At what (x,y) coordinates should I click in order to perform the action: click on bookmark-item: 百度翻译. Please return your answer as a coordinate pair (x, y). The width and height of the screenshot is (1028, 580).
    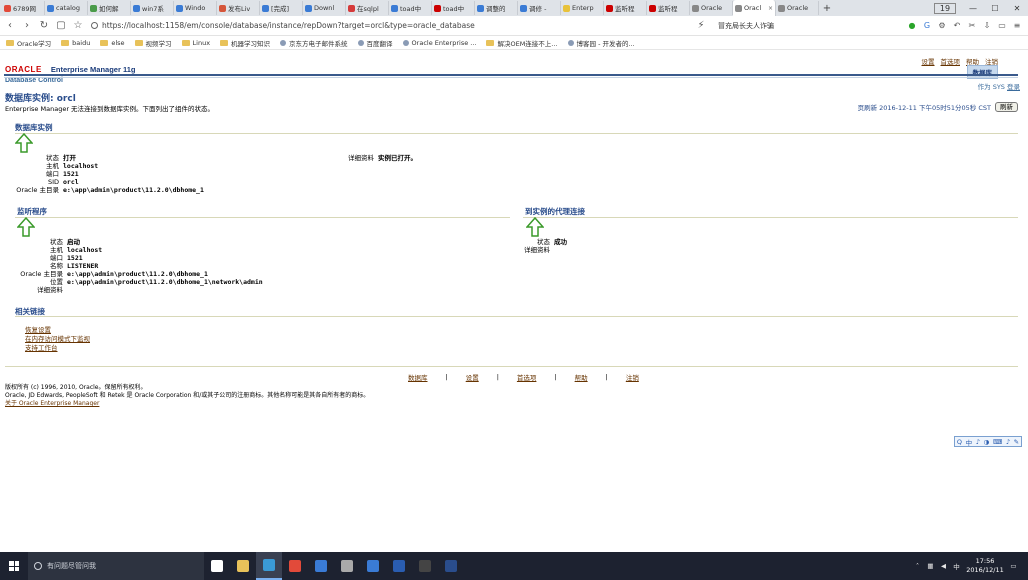
    Looking at the image, I should click on (375, 43).